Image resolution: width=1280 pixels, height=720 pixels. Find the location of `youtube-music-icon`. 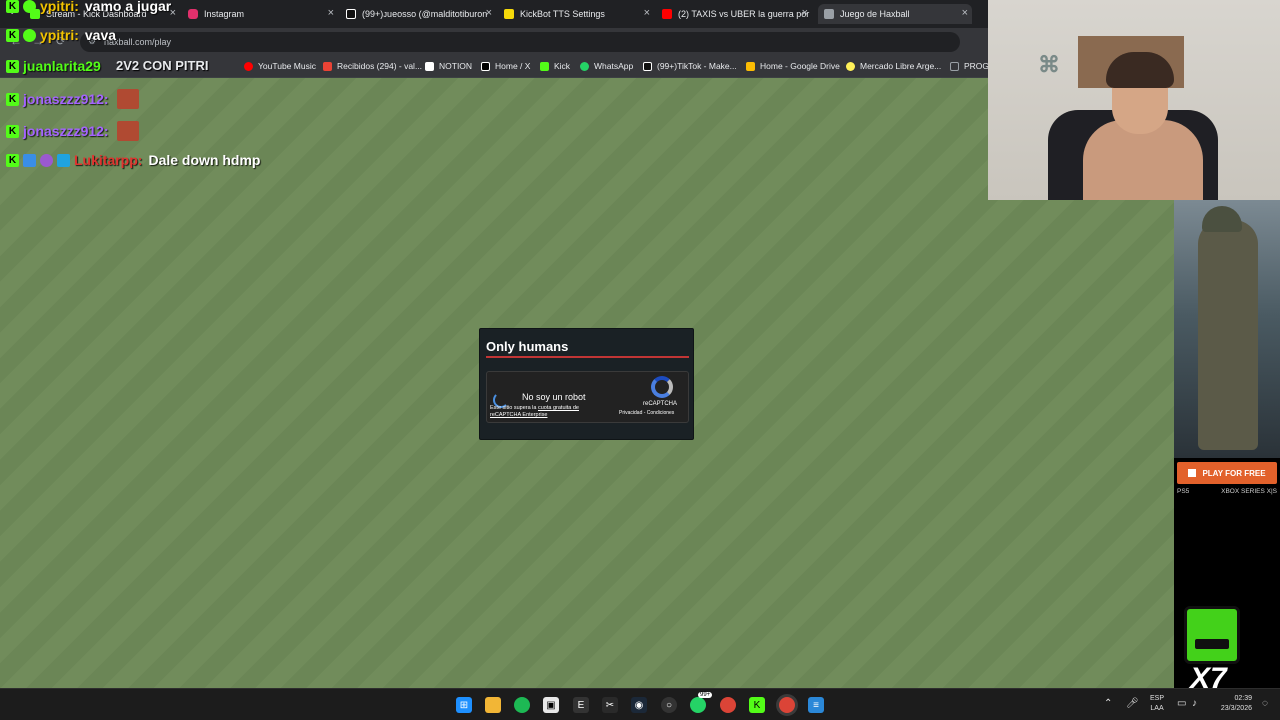

youtube-music-icon is located at coordinates (248, 66).